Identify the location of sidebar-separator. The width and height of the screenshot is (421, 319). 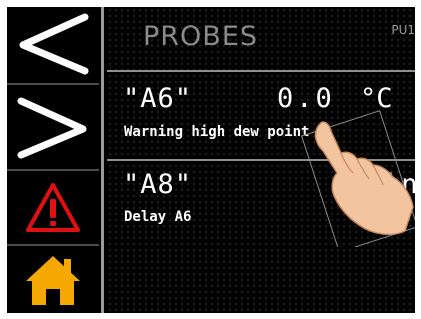
(102, 160).